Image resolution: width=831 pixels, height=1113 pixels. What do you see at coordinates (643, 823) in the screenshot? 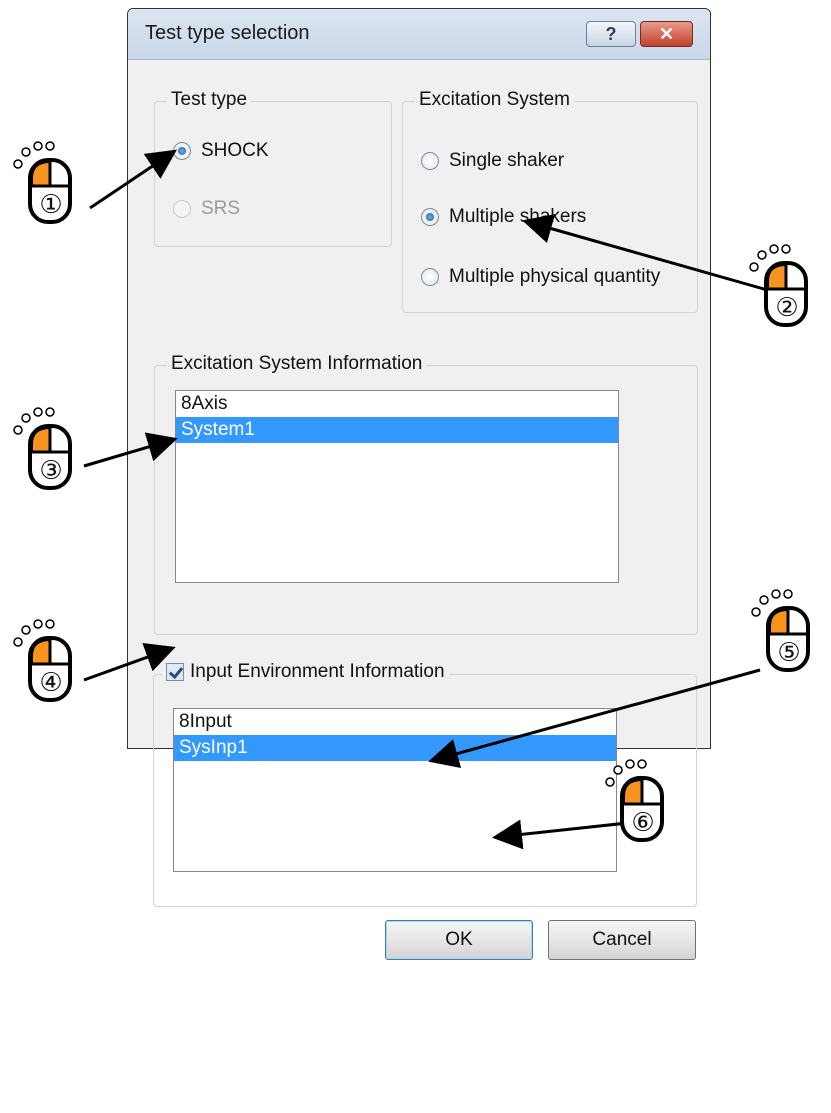
I see `annotation-number-6: ⑥` at bounding box center [643, 823].